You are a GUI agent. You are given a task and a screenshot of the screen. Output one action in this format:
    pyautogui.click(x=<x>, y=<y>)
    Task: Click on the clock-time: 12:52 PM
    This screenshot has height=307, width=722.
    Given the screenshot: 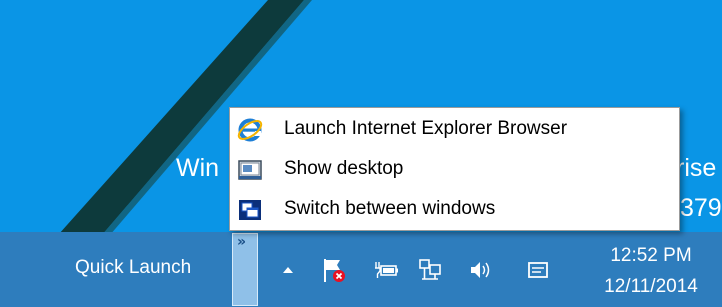 What is the action you would take?
    pyautogui.click(x=651, y=255)
    